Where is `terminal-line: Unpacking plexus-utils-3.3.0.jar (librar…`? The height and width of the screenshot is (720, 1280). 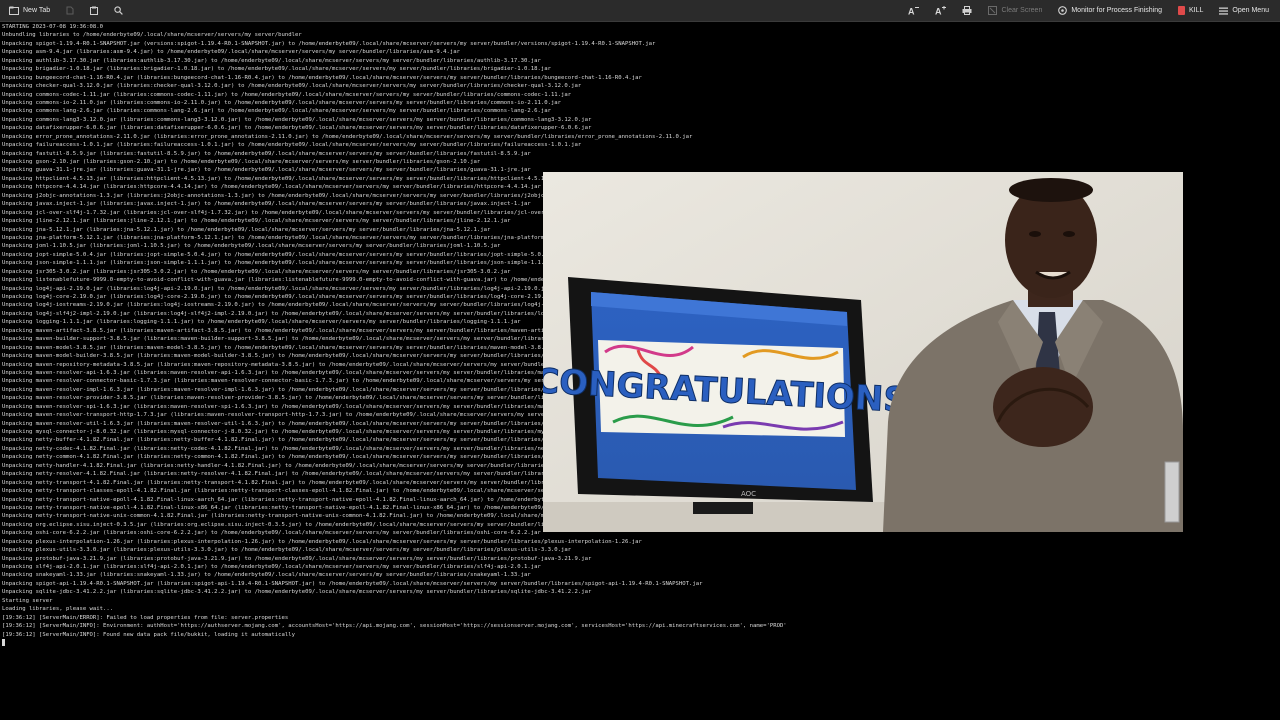 terminal-line: Unpacking plexus-utils-3.3.0.jar (librar… is located at coordinates (287, 550).